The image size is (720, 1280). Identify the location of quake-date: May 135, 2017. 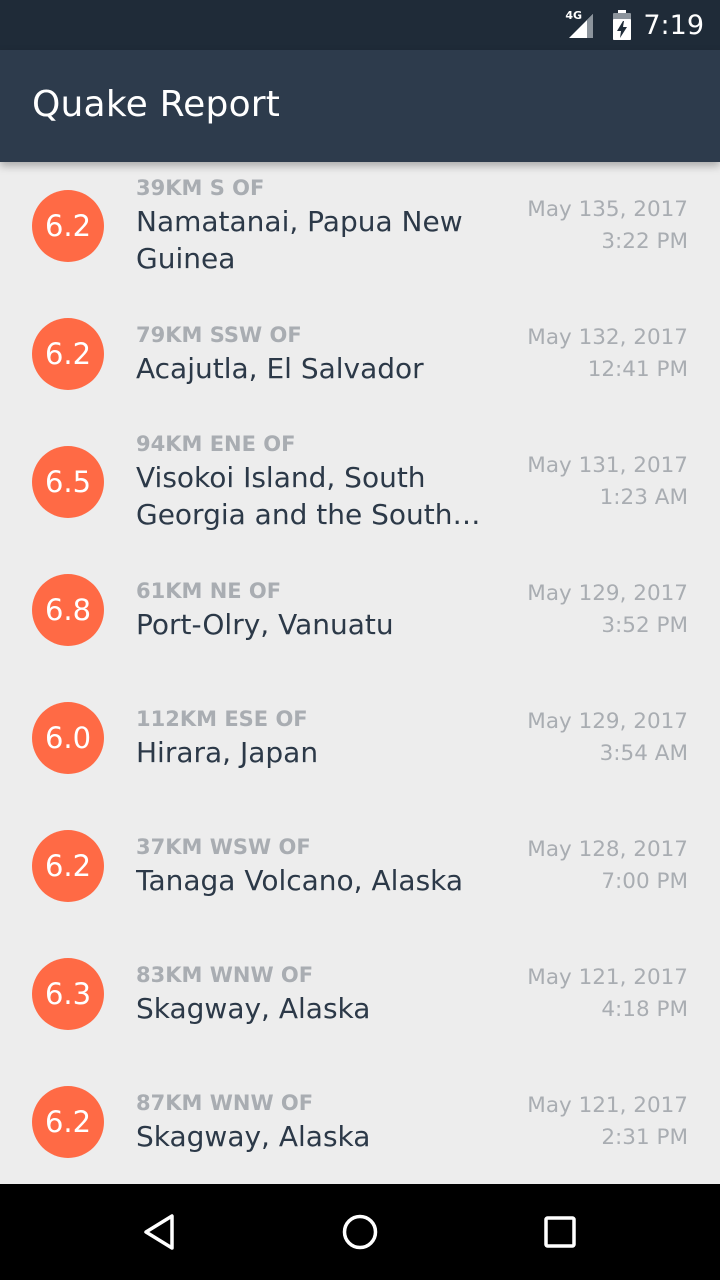
(607, 209).